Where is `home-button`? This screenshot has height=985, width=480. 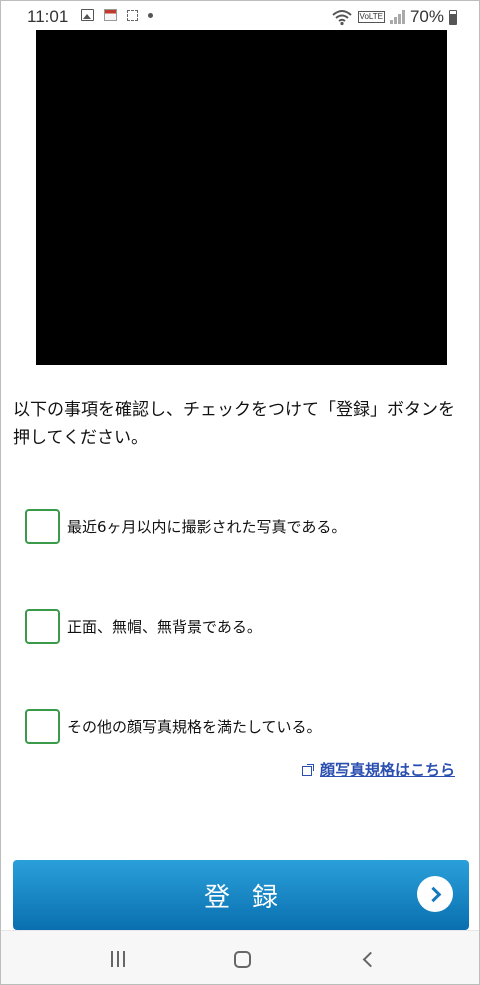 home-button is located at coordinates (242, 957).